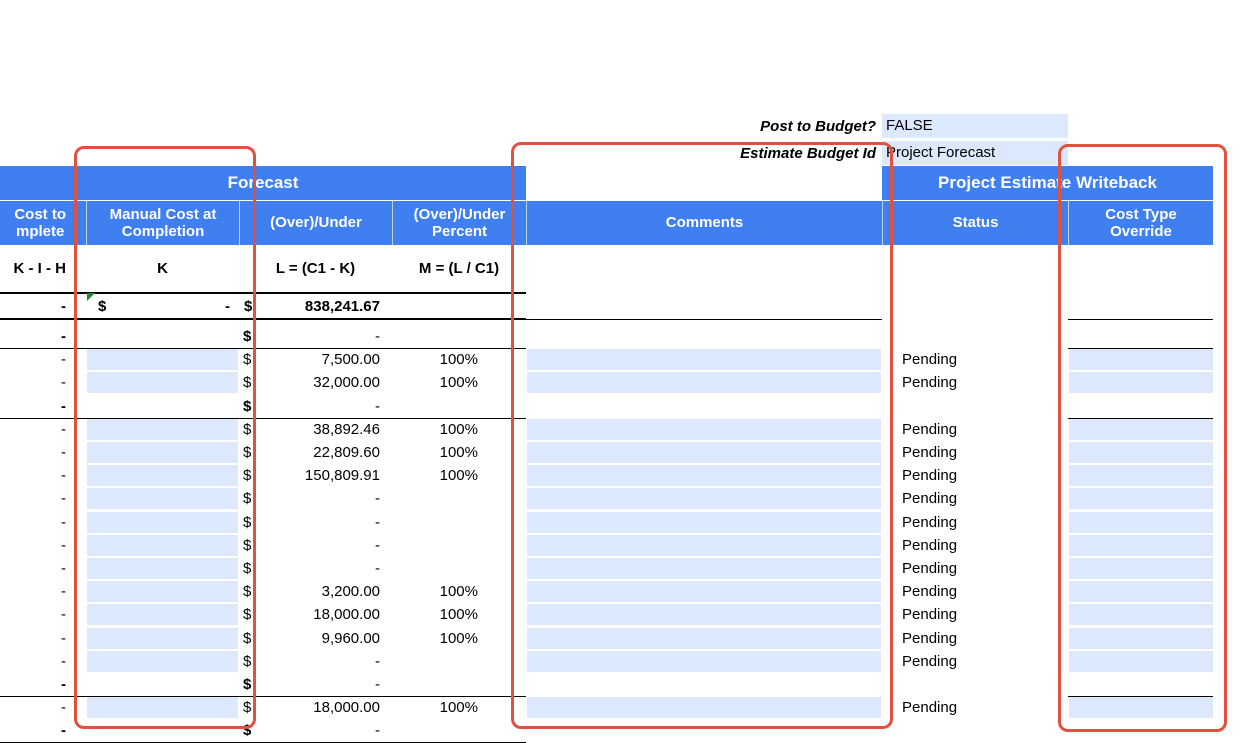 This screenshot has width=1250, height=743. Describe the element at coordinates (975, 153) in the screenshot. I see `estimate-budget-id-value: Project Forecast` at that location.